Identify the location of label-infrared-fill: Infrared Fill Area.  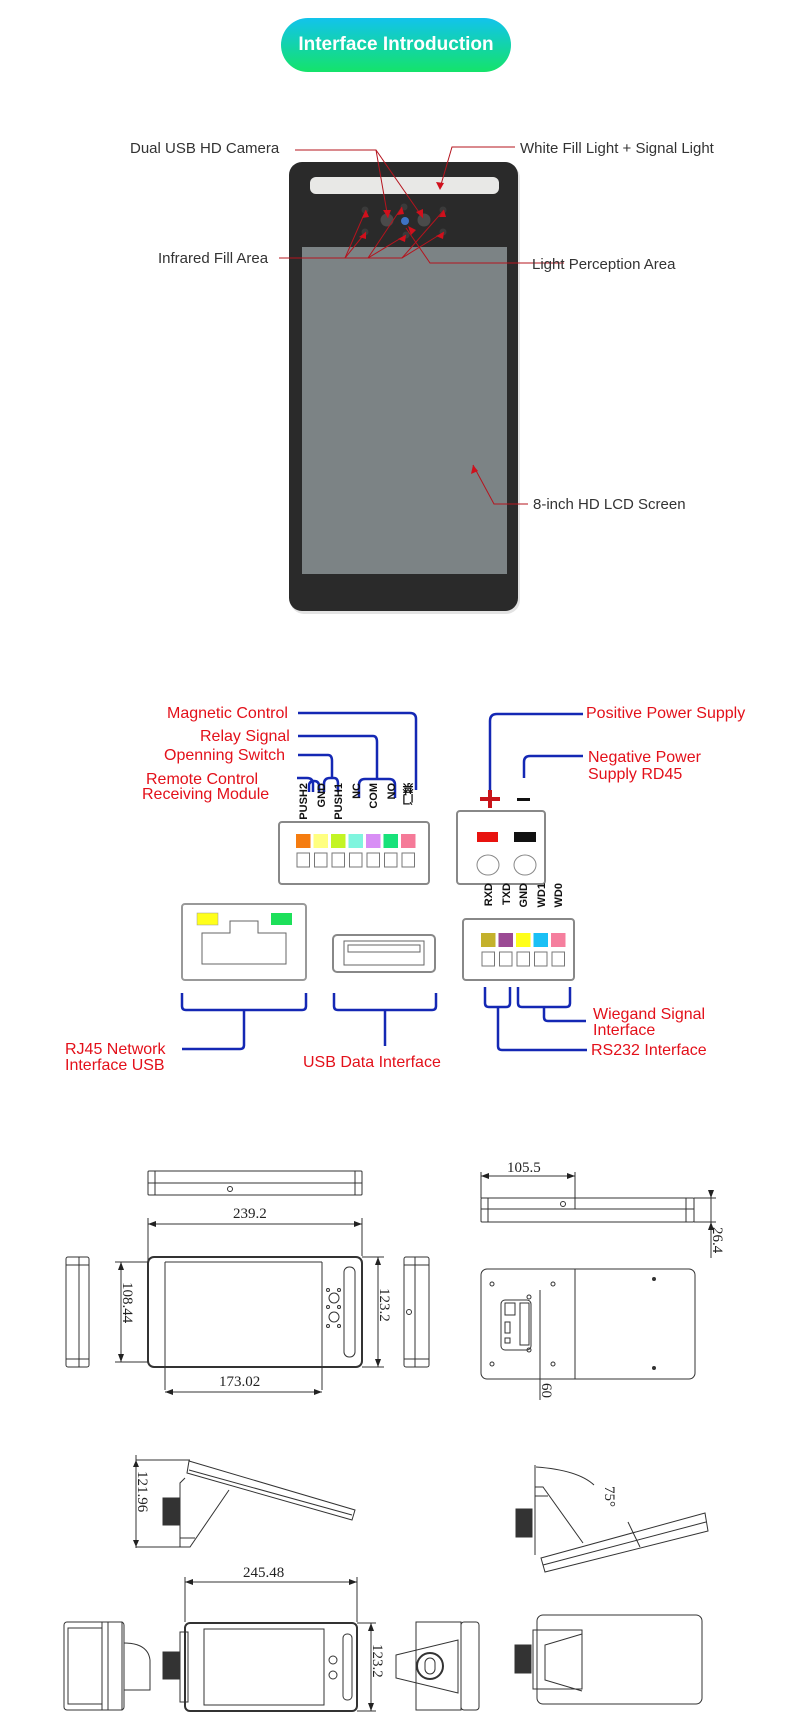
(213, 258).